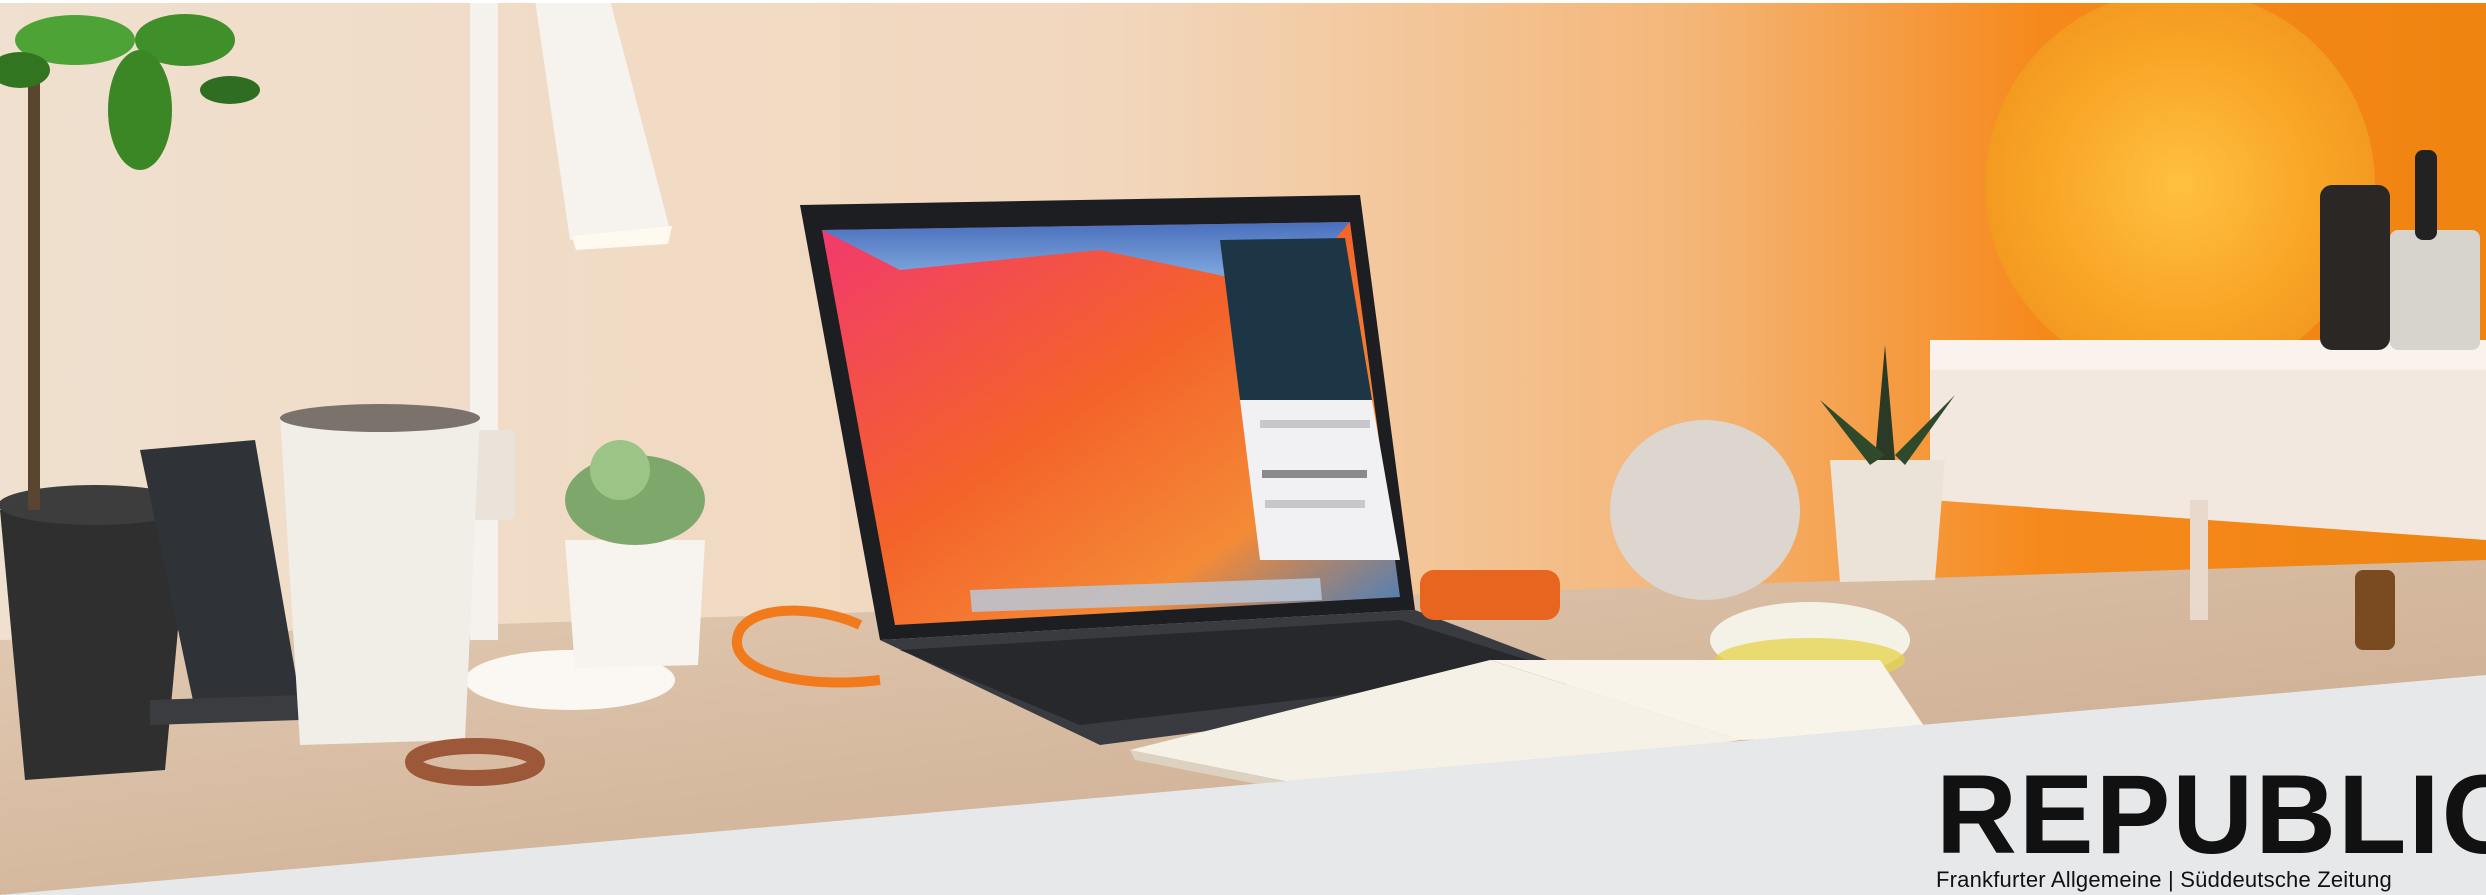 This screenshot has height=895, width=2486. What do you see at coordinates (2180, 190) in the screenshot?
I see `moon-lamp-icon` at bounding box center [2180, 190].